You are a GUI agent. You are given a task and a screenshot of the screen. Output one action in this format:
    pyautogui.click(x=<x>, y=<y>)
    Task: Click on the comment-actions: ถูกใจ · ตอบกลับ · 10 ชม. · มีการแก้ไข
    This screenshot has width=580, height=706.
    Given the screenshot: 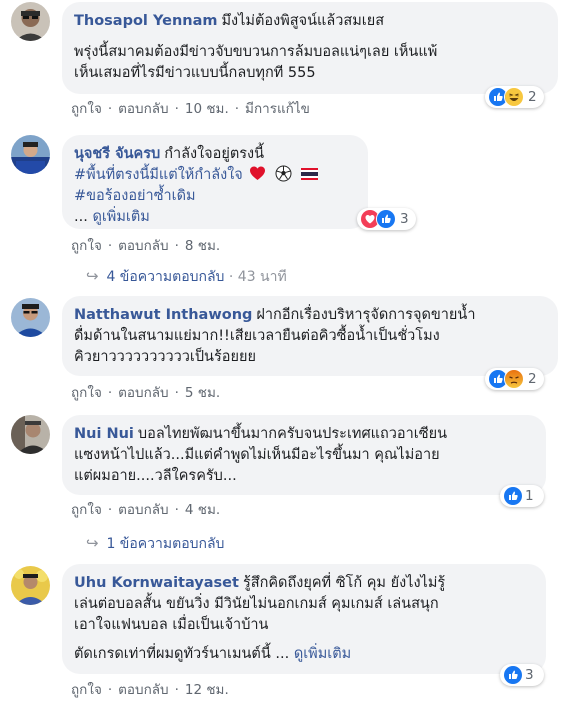 What is the action you would take?
    pyautogui.click(x=190, y=108)
    